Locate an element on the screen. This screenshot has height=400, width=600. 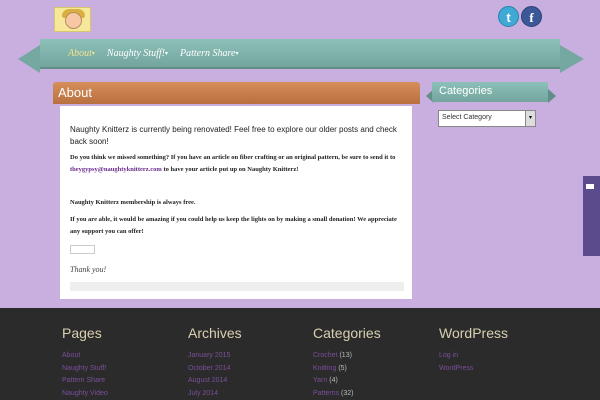
footer-link: July 2014 is located at coordinates (215, 394).